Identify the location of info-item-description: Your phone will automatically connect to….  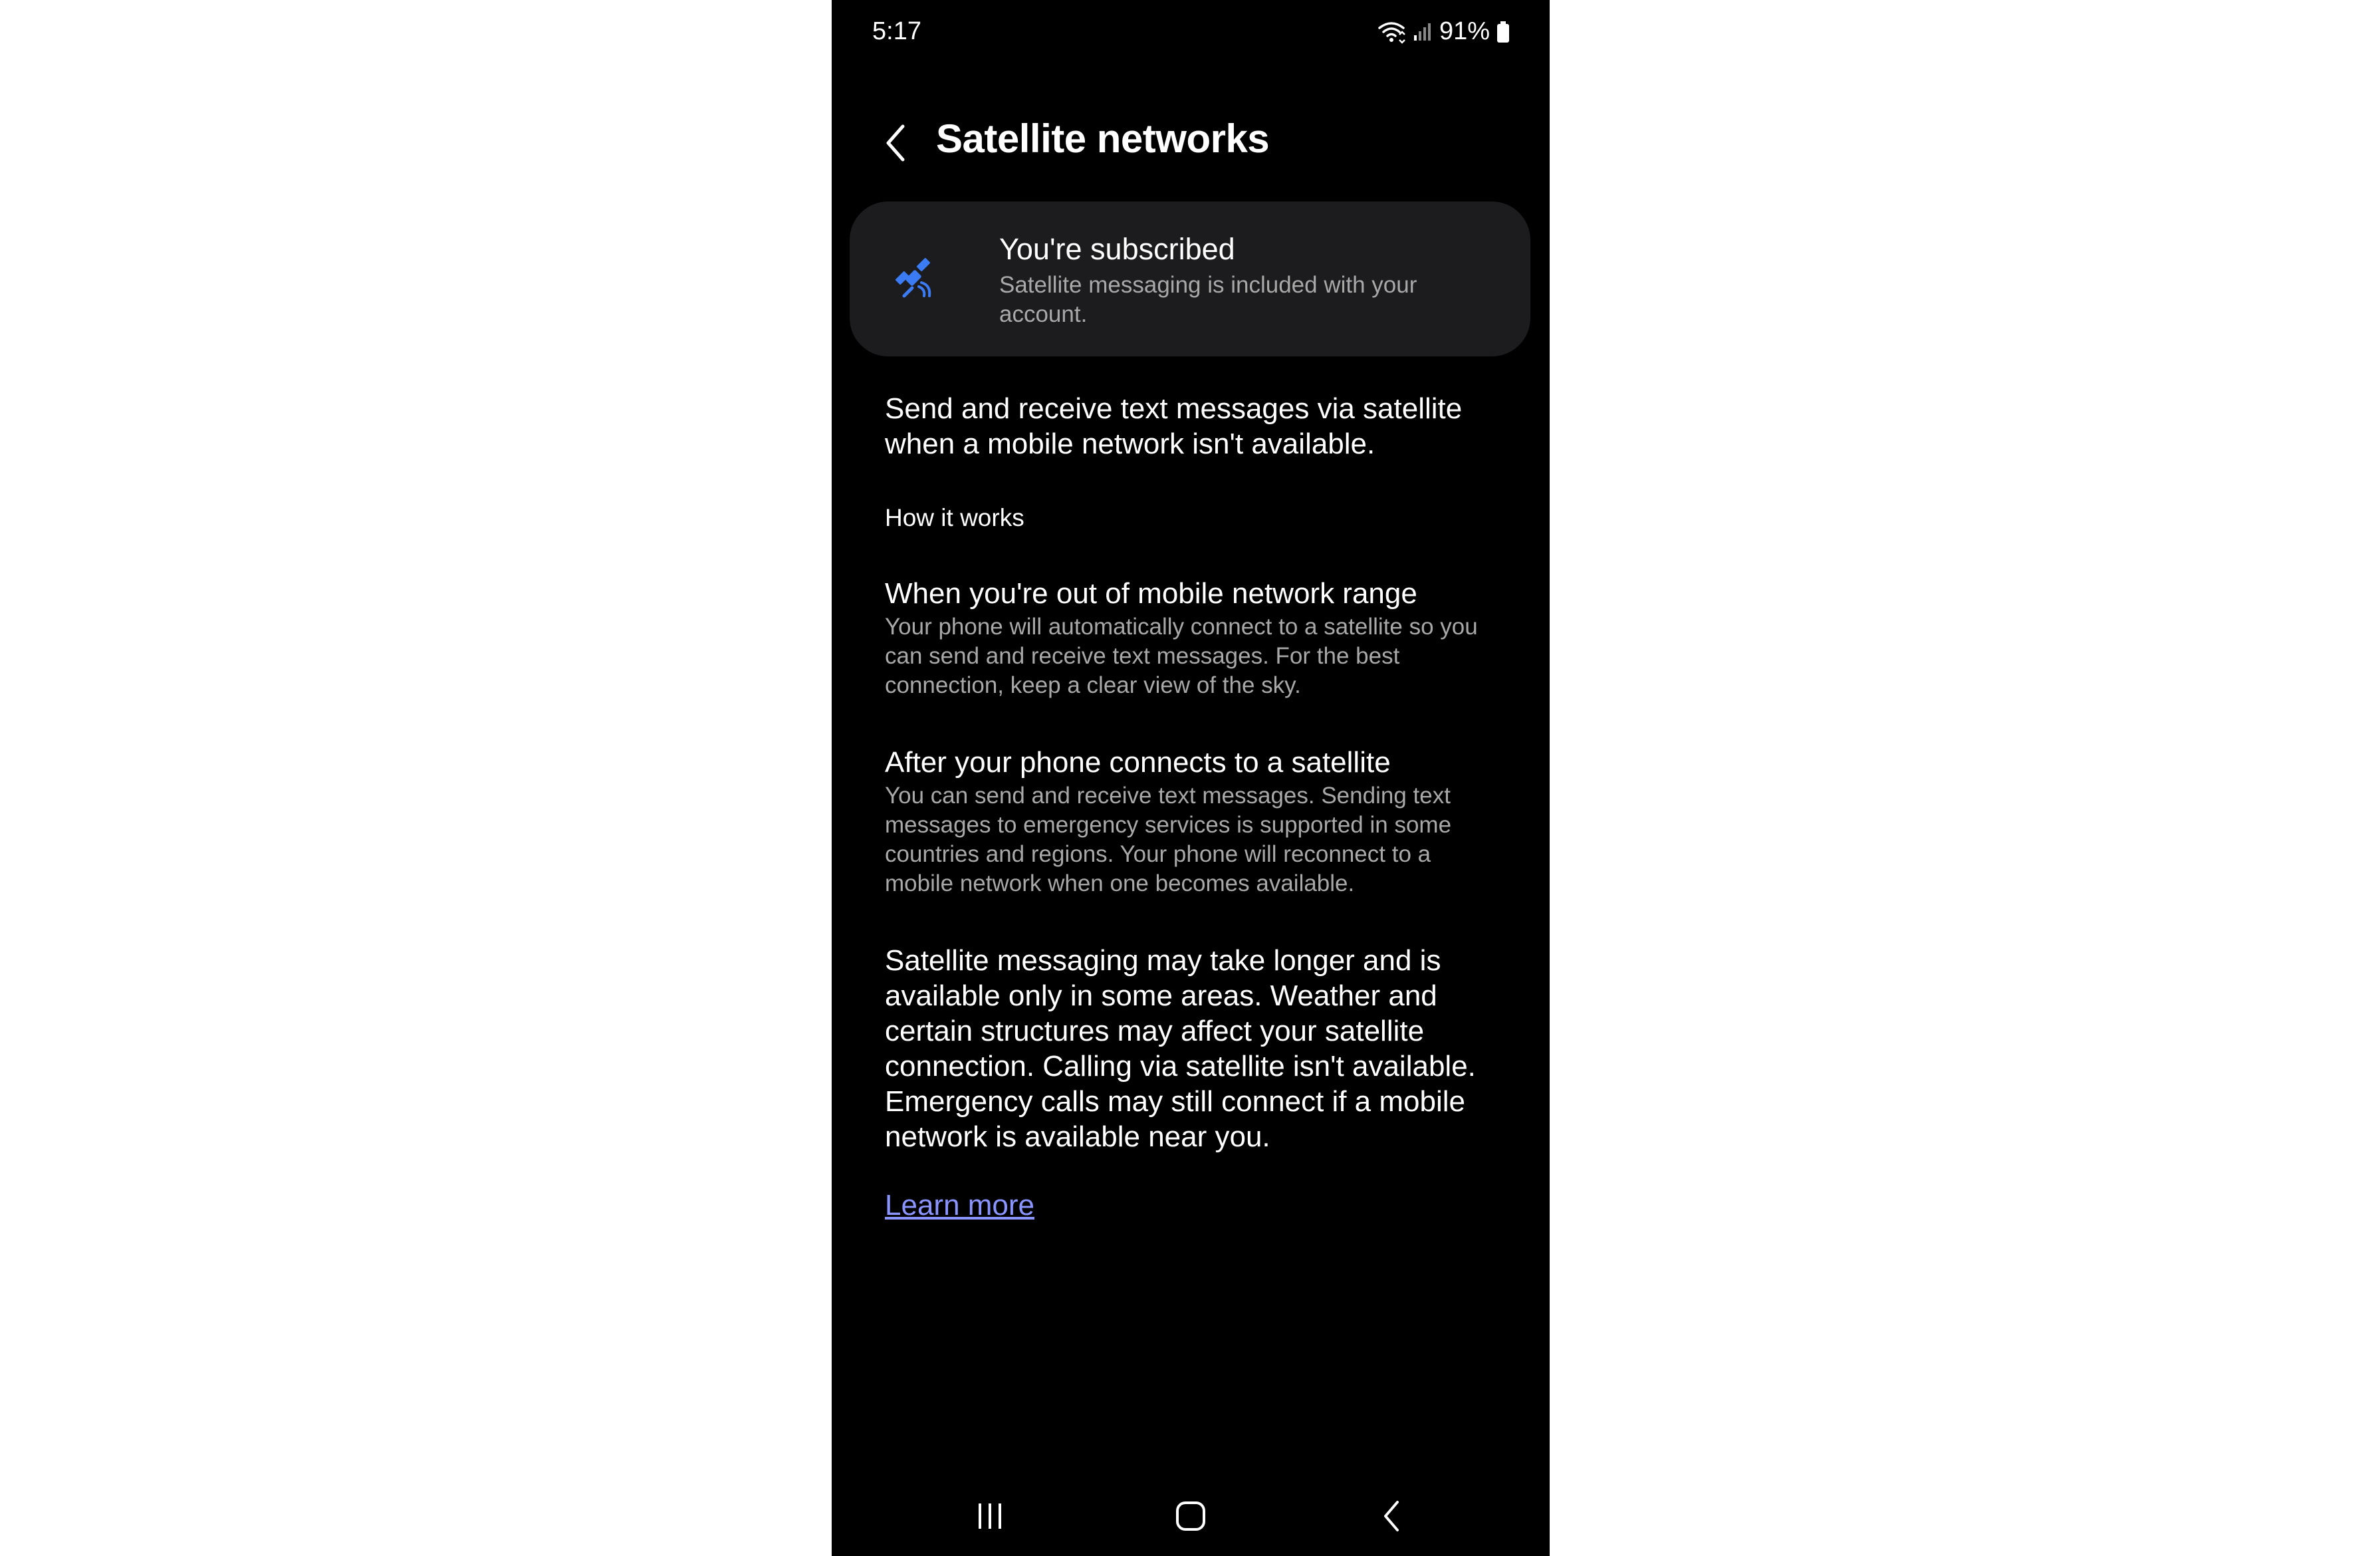
(1181, 656).